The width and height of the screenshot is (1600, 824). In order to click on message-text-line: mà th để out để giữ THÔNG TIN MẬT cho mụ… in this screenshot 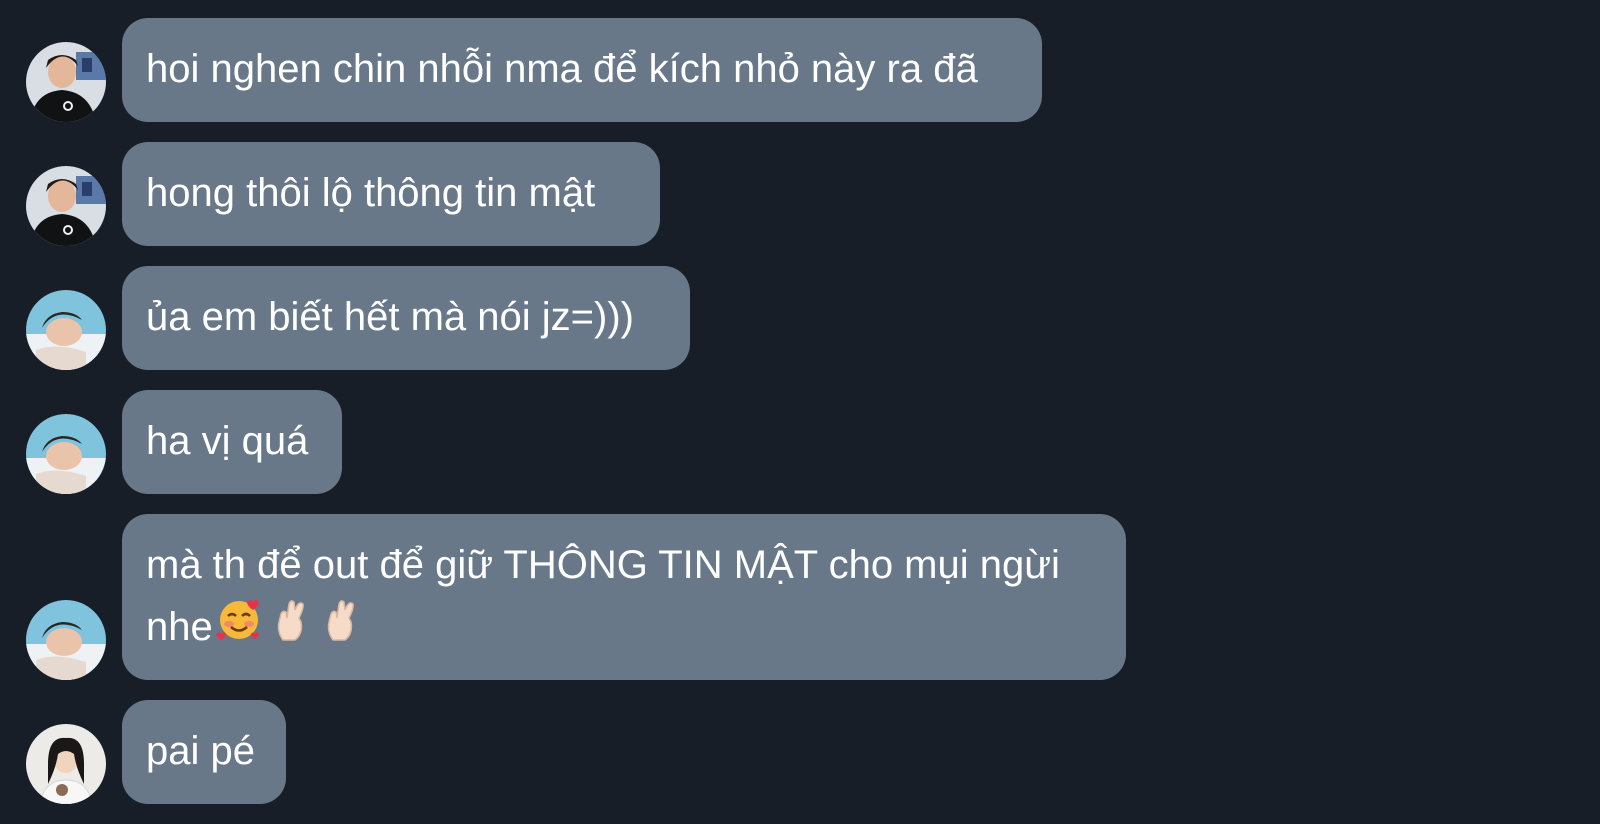, I will do `click(603, 565)`.